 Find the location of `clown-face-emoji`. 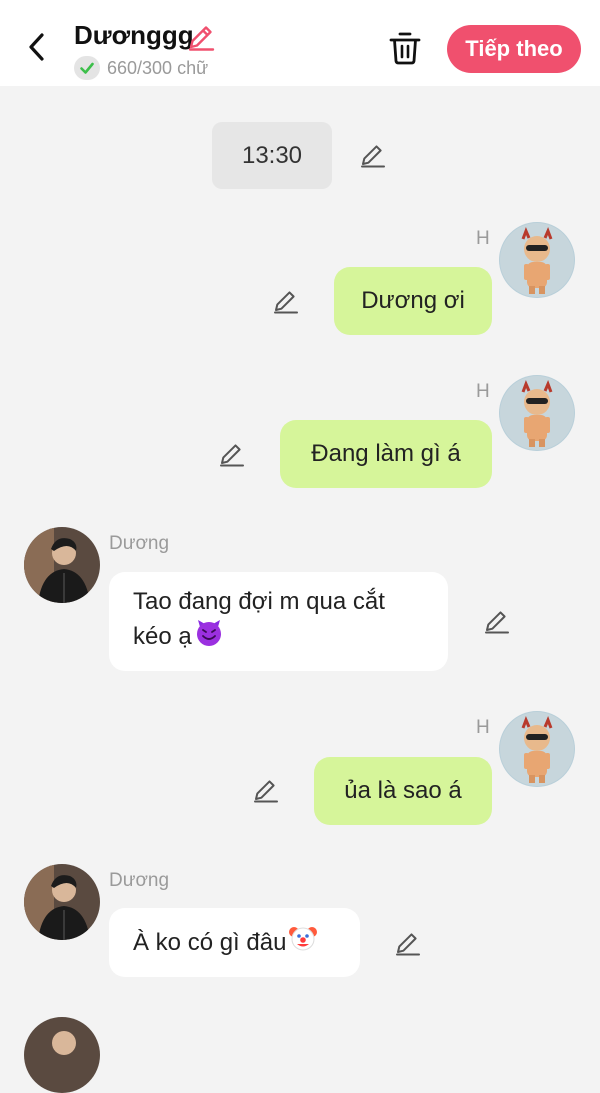

clown-face-emoji is located at coordinates (303, 942).